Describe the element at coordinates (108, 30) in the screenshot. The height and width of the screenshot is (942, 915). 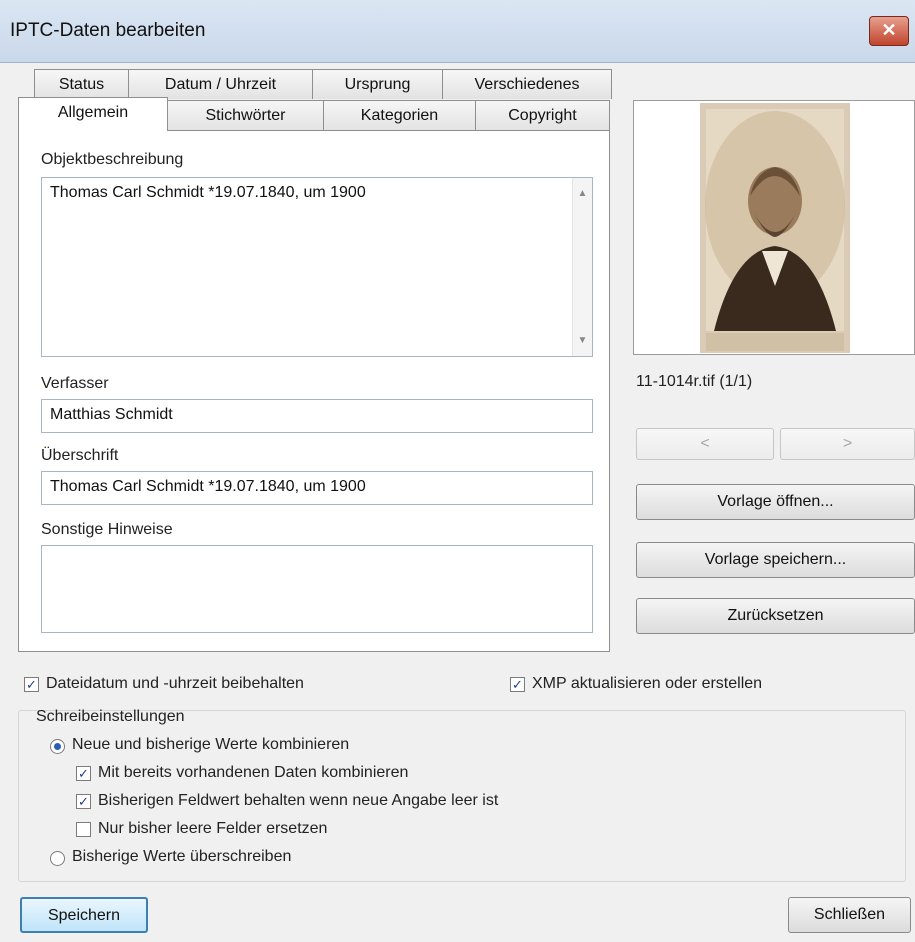
I see `window-title: IPTC-Daten bearbeiten` at that location.